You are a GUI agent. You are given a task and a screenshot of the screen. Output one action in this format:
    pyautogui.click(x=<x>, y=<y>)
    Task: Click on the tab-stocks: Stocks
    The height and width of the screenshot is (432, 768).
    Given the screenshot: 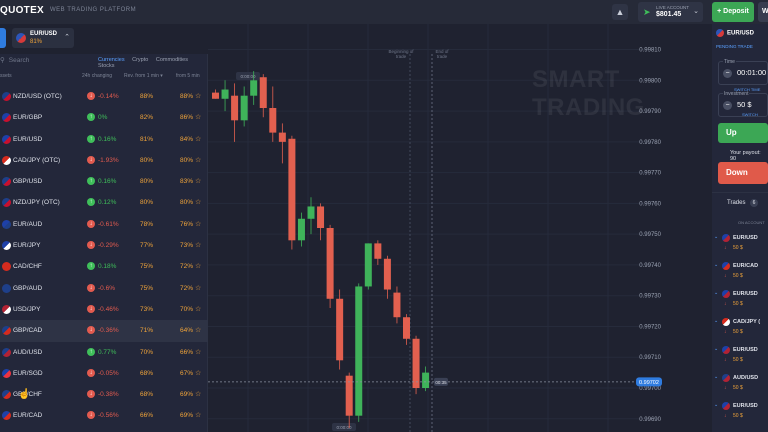 What is the action you would take?
    pyautogui.click(x=106, y=66)
    